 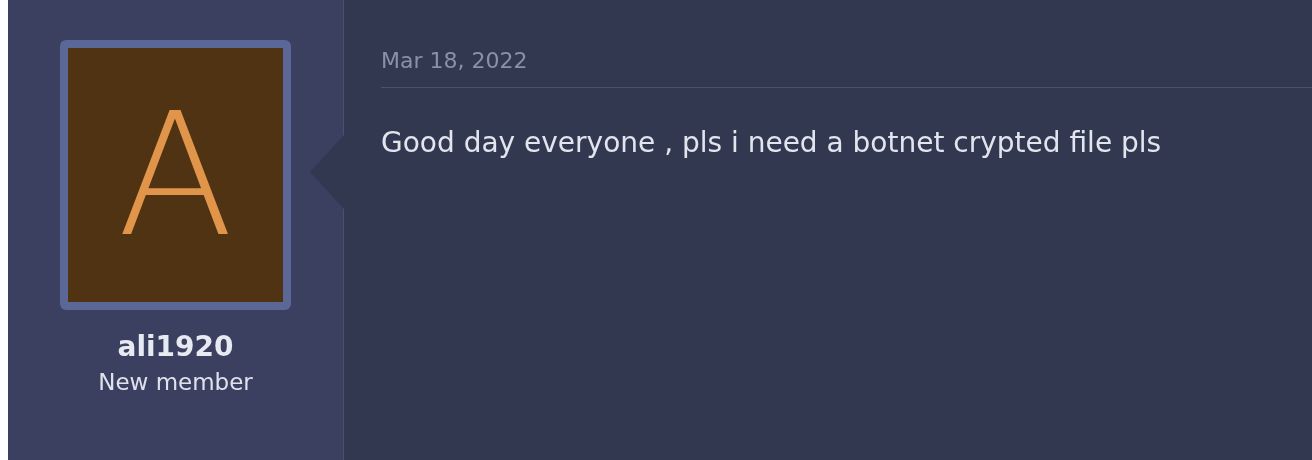 I want to click on avatar: A, so click(x=175, y=175).